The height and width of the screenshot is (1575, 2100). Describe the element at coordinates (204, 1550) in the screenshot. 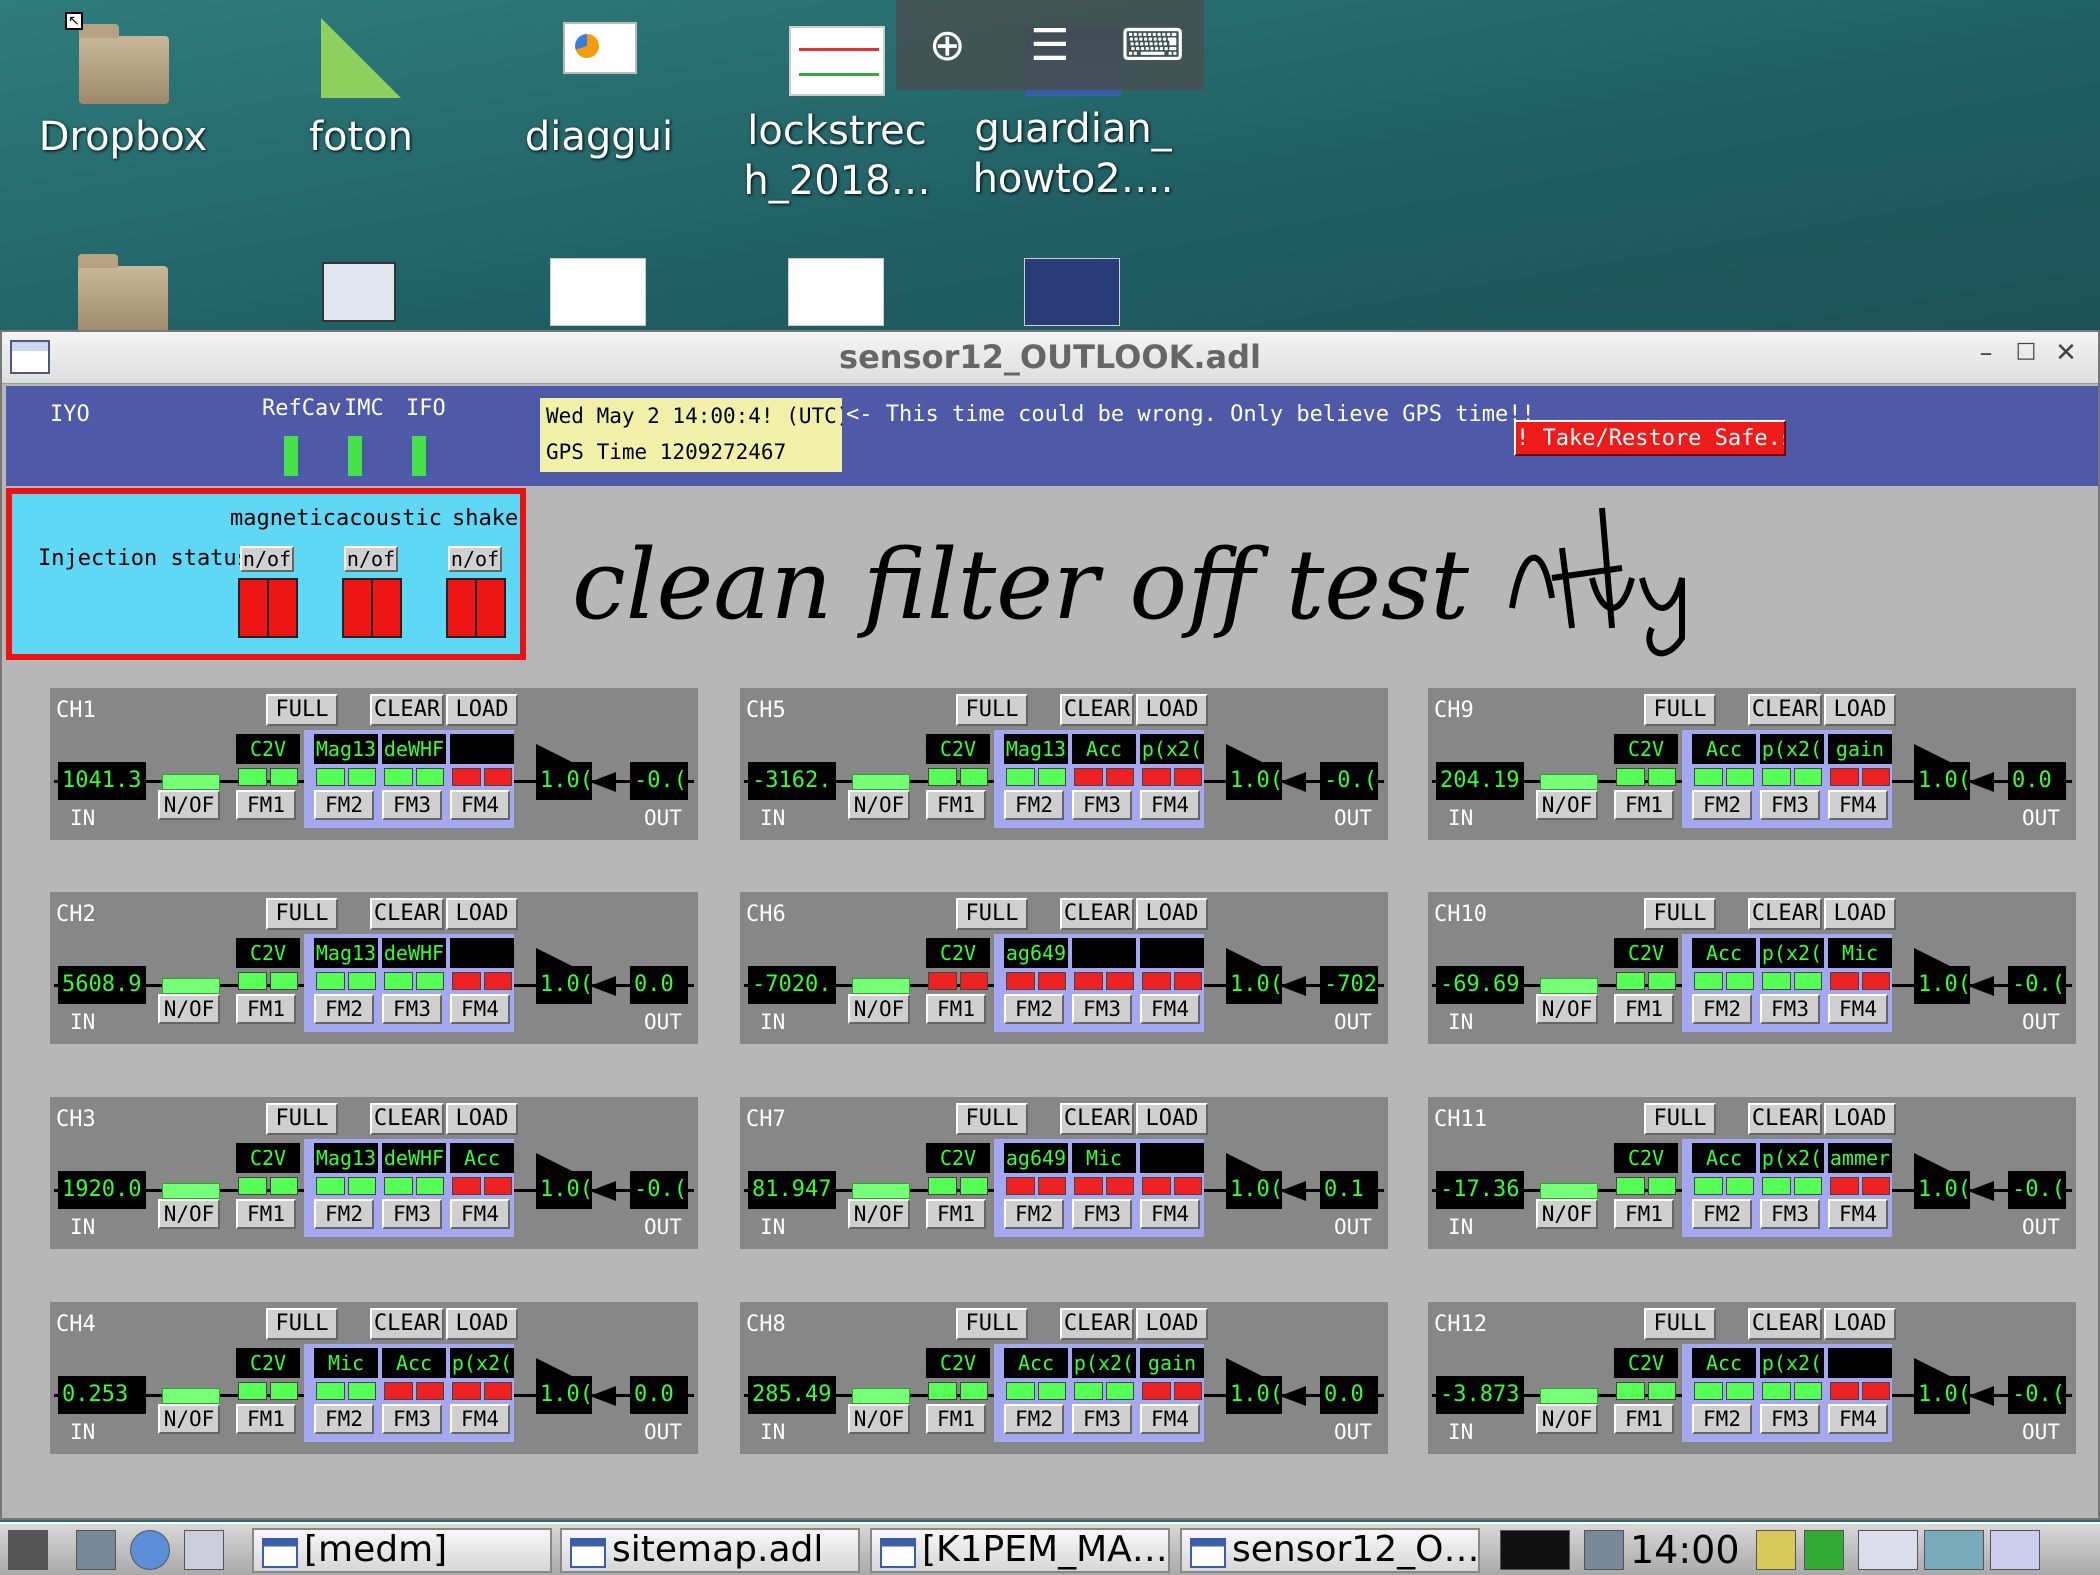

I see `desktop-icon` at that location.